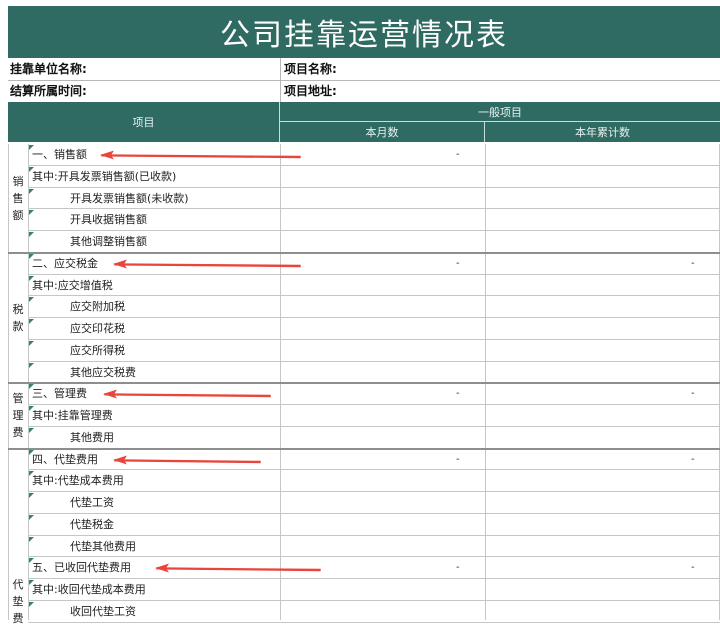  Describe the element at coordinates (18, 601) in the screenshot. I see `group-label-char: 垫` at that location.